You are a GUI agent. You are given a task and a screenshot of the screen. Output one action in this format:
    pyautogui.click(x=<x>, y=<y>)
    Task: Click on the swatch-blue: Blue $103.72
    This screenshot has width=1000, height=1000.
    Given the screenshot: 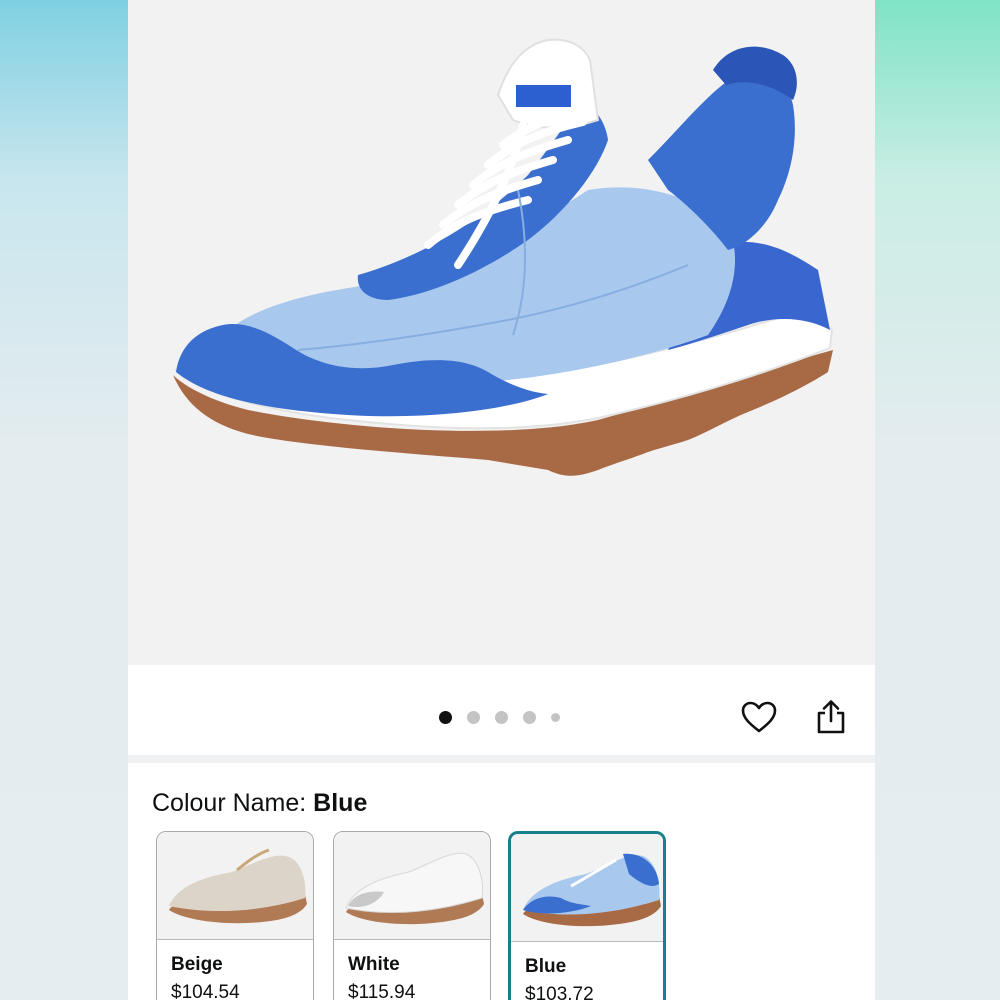 What is the action you would take?
    pyautogui.click(x=587, y=915)
    